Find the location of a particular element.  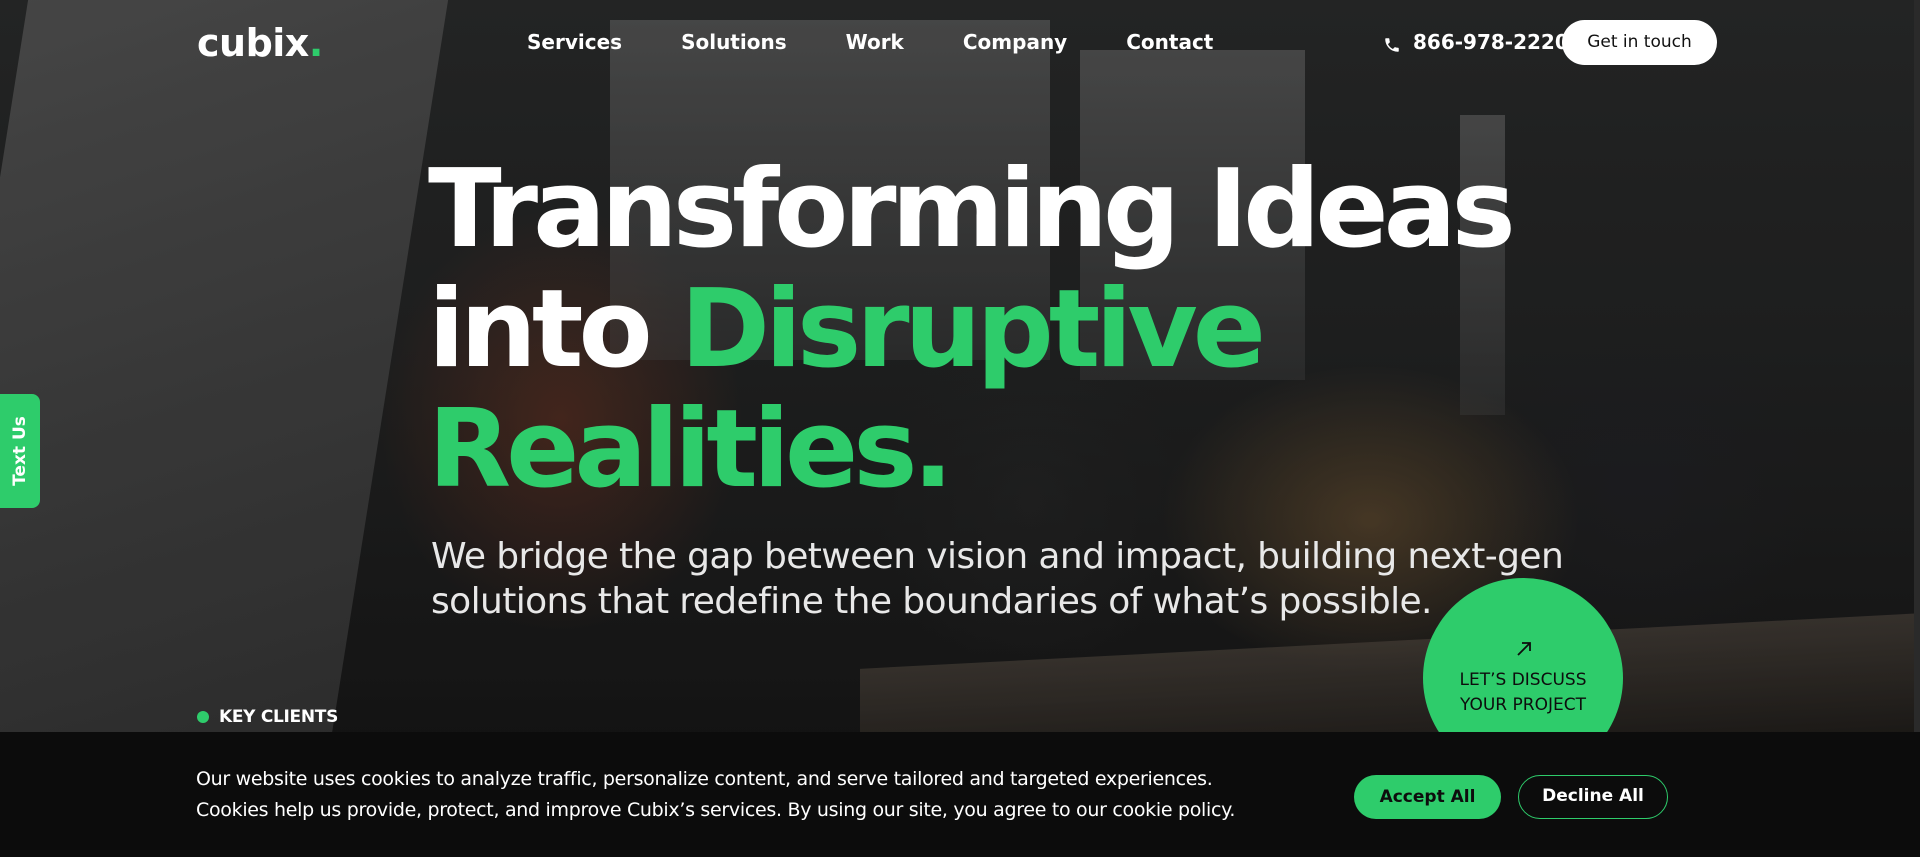

discuss-label-line-2: YOUR PROJECT is located at coordinates (1523, 705).